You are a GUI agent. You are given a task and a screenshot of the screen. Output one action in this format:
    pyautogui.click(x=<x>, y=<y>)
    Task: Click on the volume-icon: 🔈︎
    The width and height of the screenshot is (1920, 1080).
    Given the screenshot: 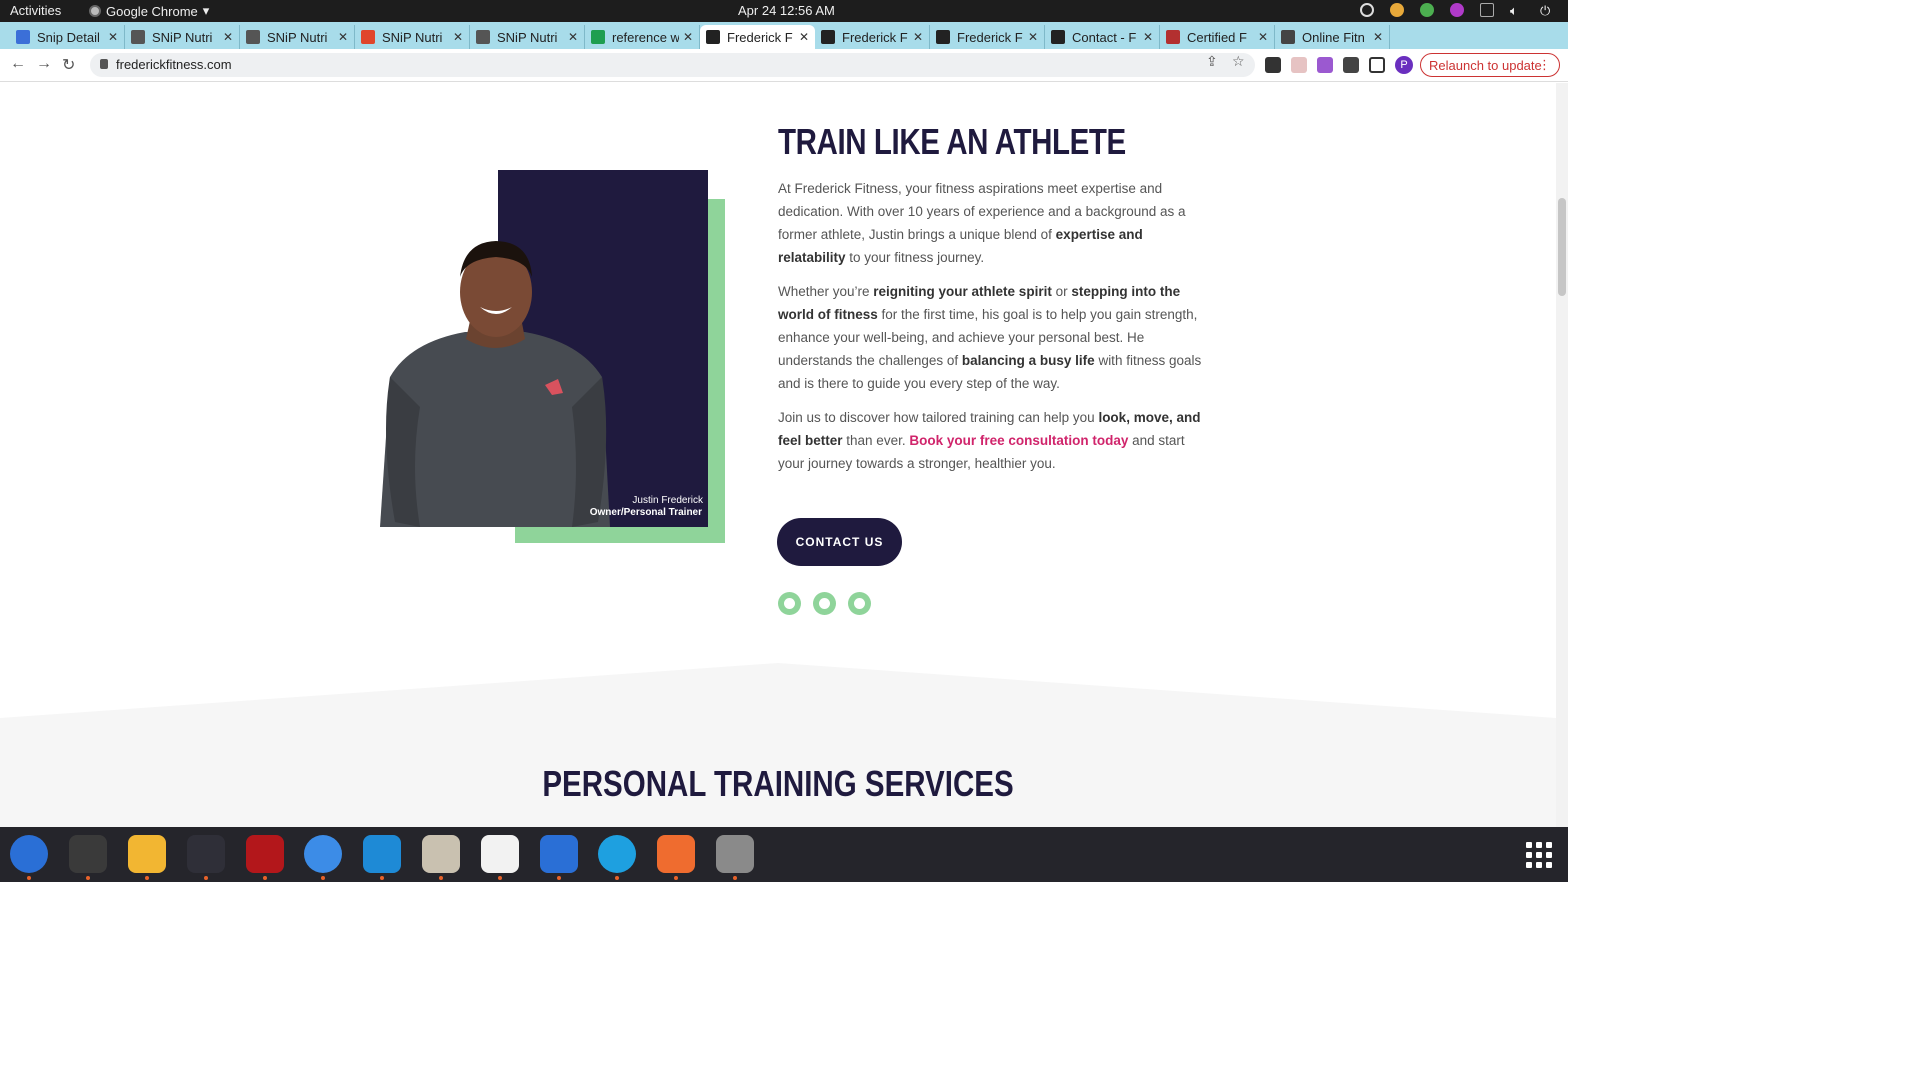 What is the action you would take?
    pyautogui.click(x=1517, y=10)
    